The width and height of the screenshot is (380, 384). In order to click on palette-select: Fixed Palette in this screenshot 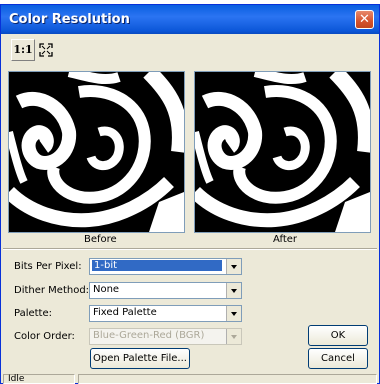, I will do `click(165, 313)`.